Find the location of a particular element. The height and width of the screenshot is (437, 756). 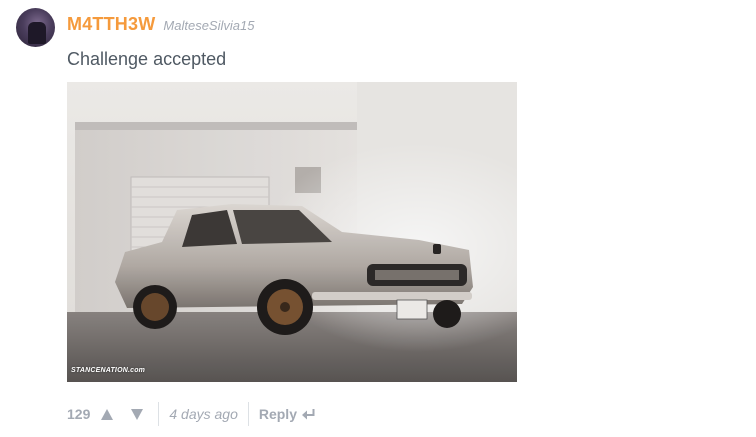

triangle-up-icon is located at coordinates (107, 414).